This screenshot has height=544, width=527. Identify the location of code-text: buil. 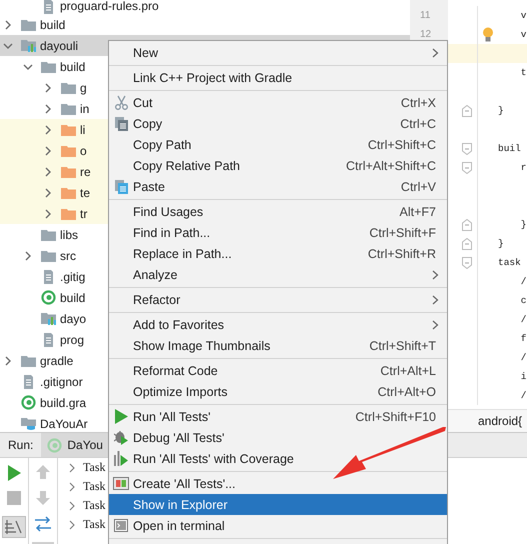
(509, 148).